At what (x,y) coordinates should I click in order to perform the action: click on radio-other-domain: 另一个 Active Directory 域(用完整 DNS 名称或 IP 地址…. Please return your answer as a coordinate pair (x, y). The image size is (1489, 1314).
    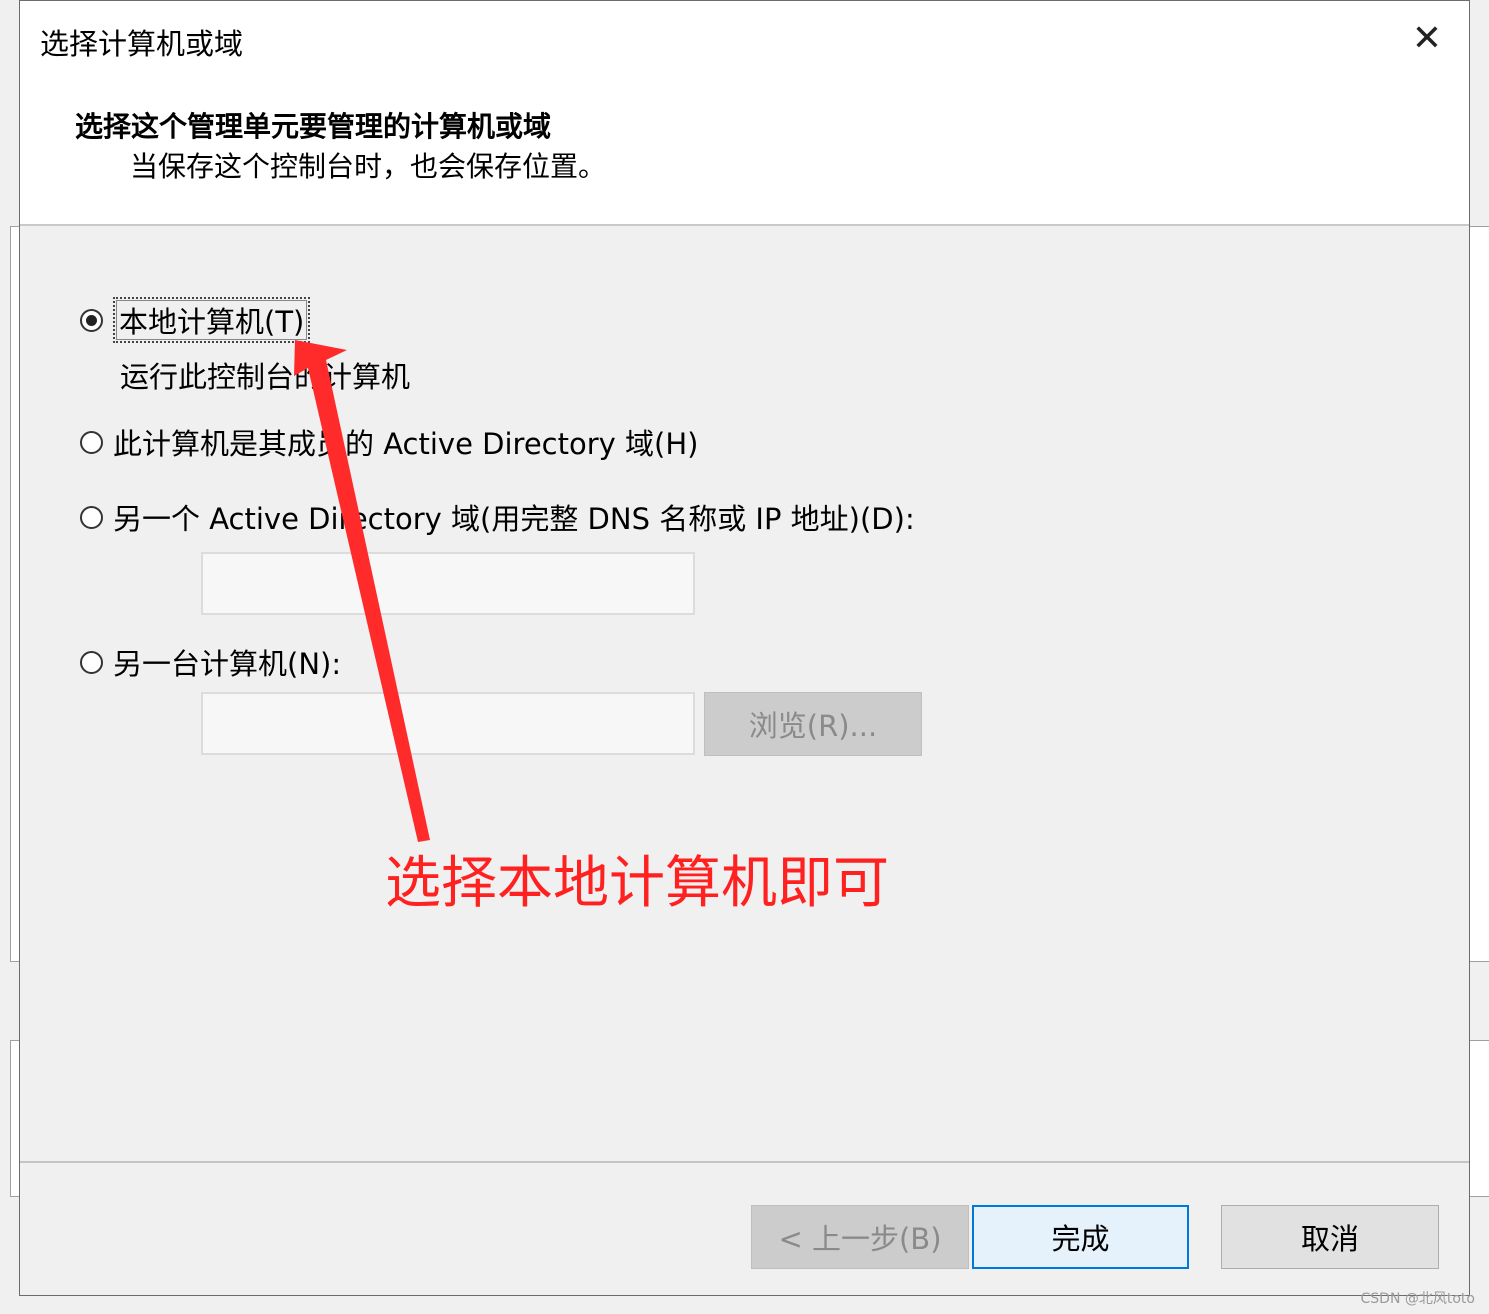
    Looking at the image, I should click on (497, 517).